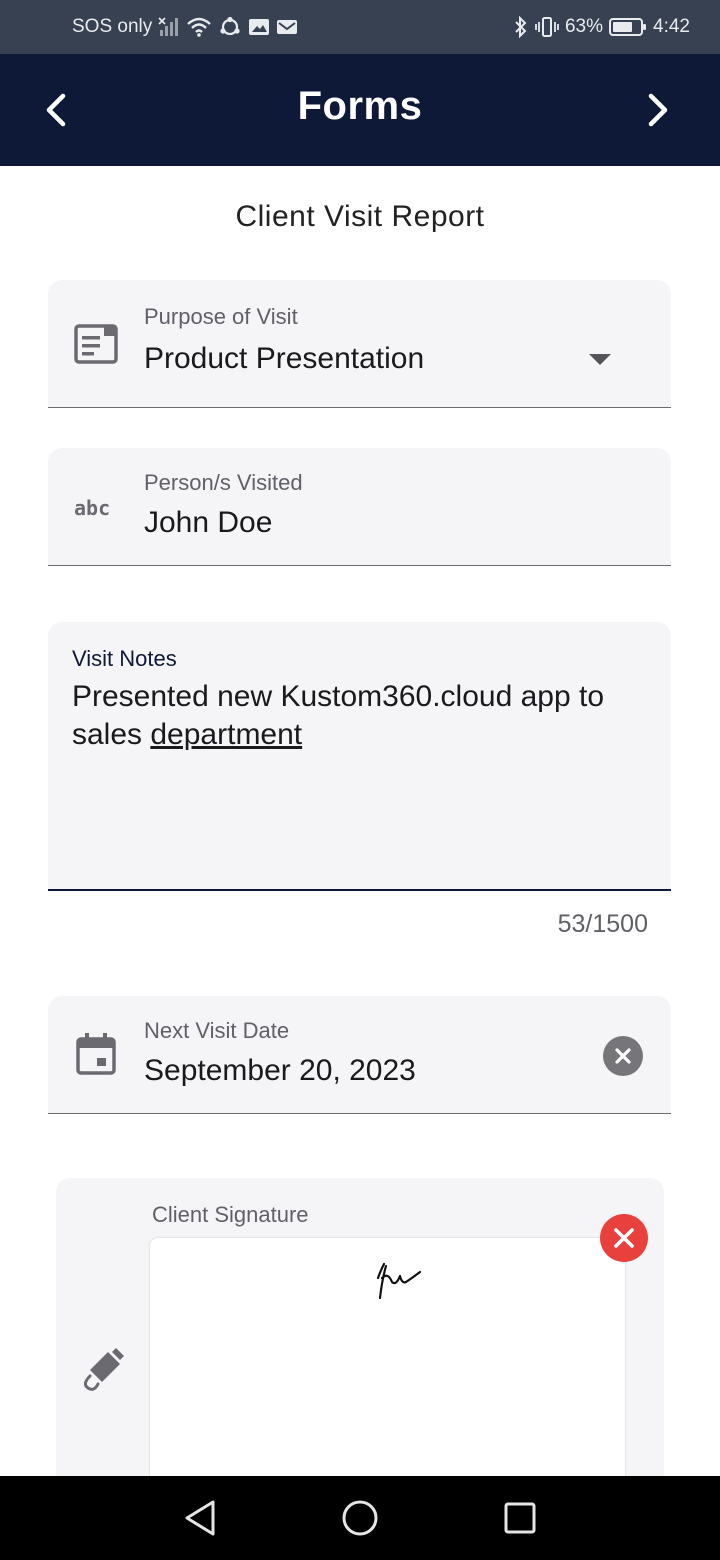 The height and width of the screenshot is (1560, 720). What do you see at coordinates (124, 658) in the screenshot?
I see `visit-notes-label: Visit Notes` at bounding box center [124, 658].